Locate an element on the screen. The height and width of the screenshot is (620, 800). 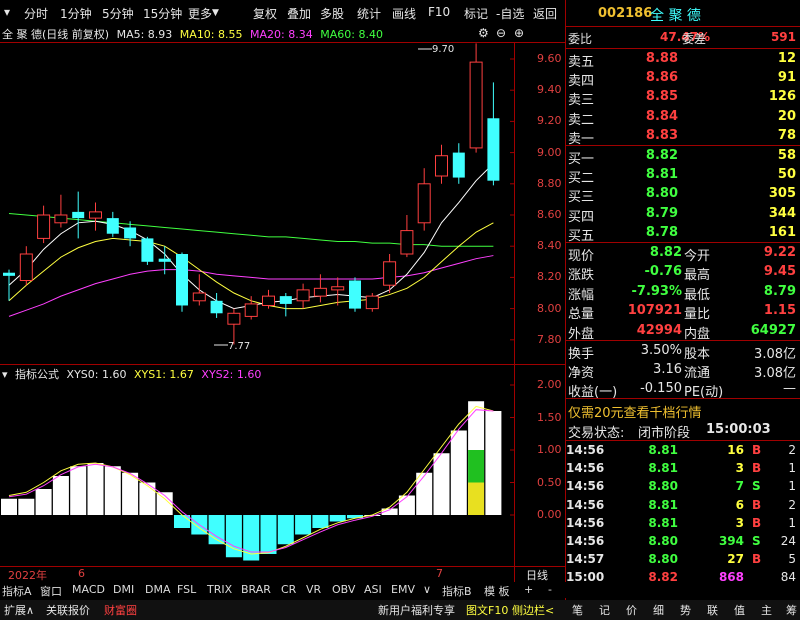
settings-icon: ⚙ is located at coordinates (483, 33).